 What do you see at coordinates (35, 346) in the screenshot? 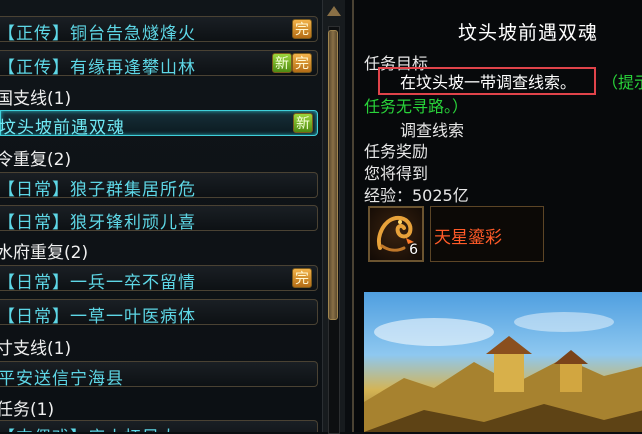
I see `category-header: 寸支线(1)` at bounding box center [35, 346].